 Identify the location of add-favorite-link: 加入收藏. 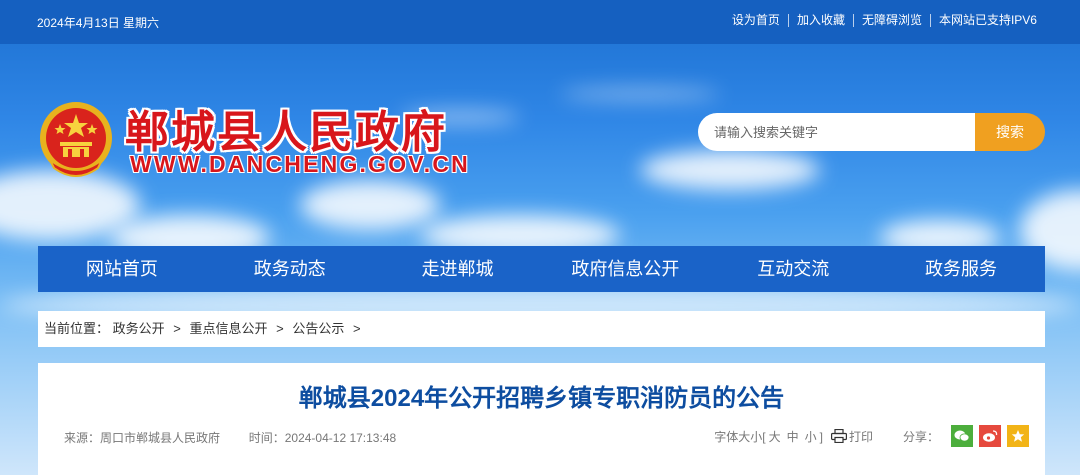
(820, 20).